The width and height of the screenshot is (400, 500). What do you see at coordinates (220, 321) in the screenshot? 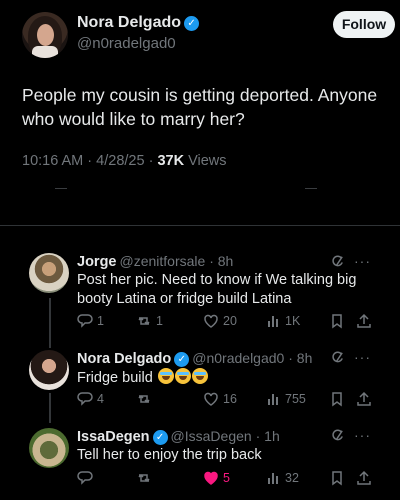
I see `like-button: 20` at bounding box center [220, 321].